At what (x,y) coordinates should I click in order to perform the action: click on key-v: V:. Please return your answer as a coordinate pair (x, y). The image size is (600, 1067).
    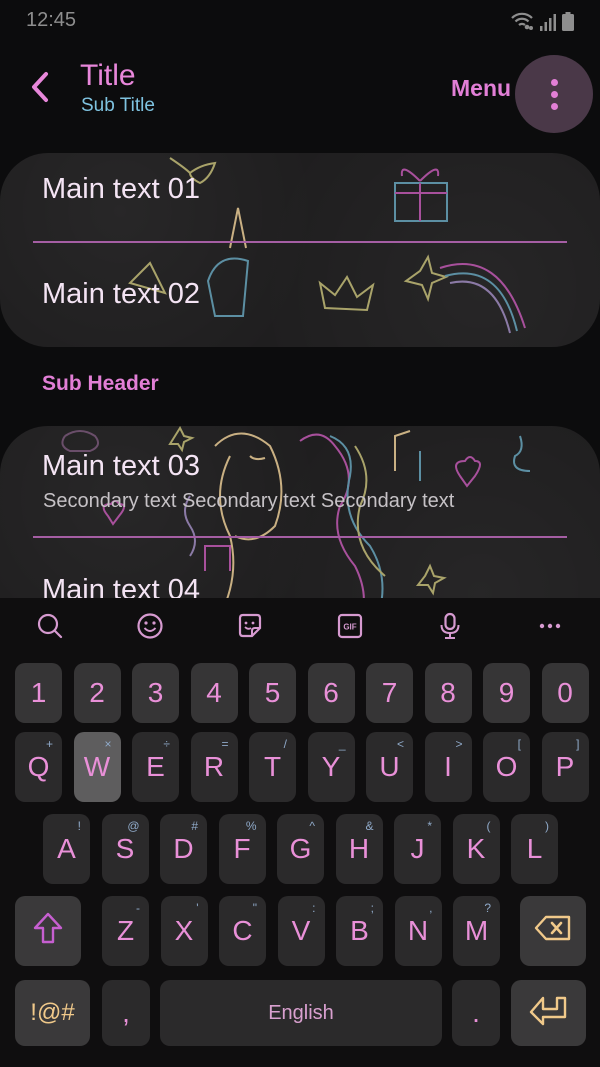
    Looking at the image, I should click on (301, 931).